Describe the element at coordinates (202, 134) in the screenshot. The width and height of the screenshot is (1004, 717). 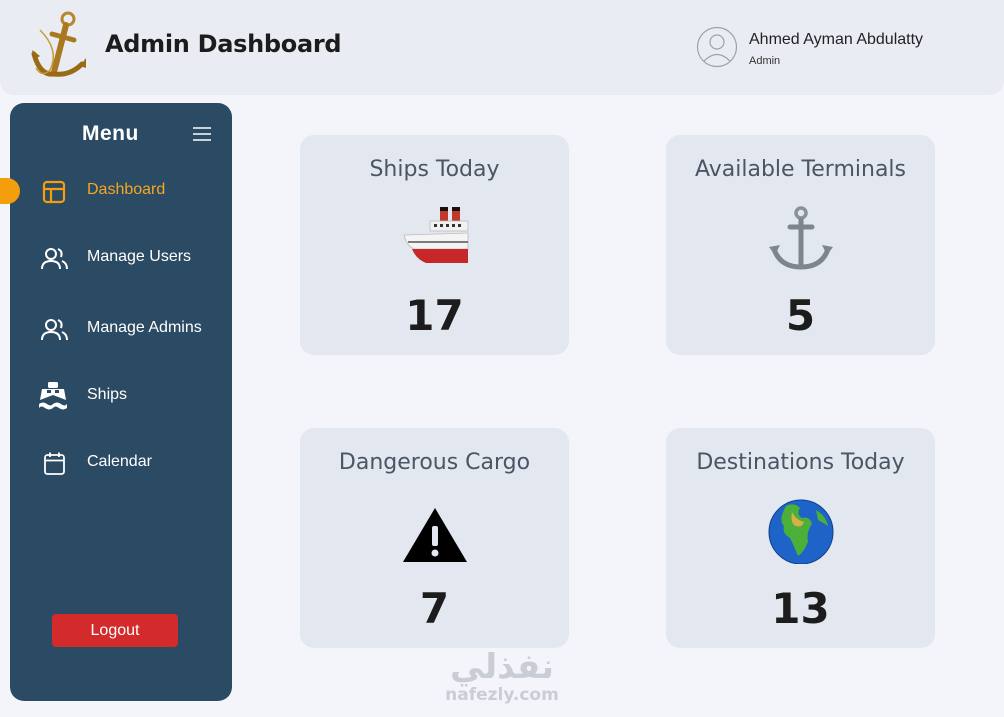
I see `hamburger-icon` at that location.